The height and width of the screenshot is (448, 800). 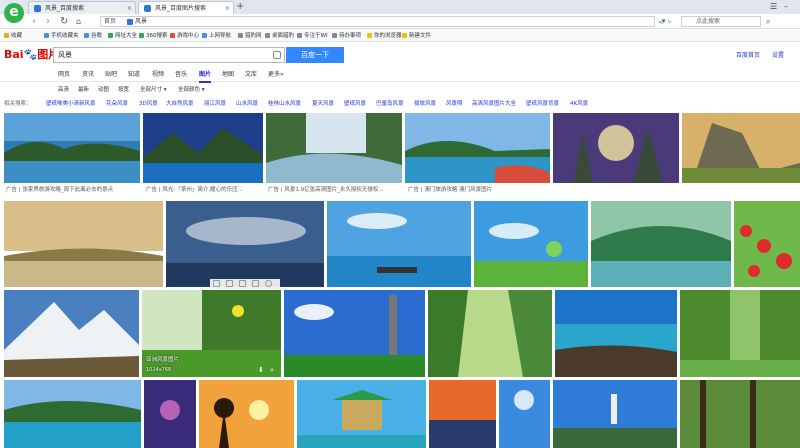 I want to click on zoom-icon: ⌕, so click(x=272, y=370).